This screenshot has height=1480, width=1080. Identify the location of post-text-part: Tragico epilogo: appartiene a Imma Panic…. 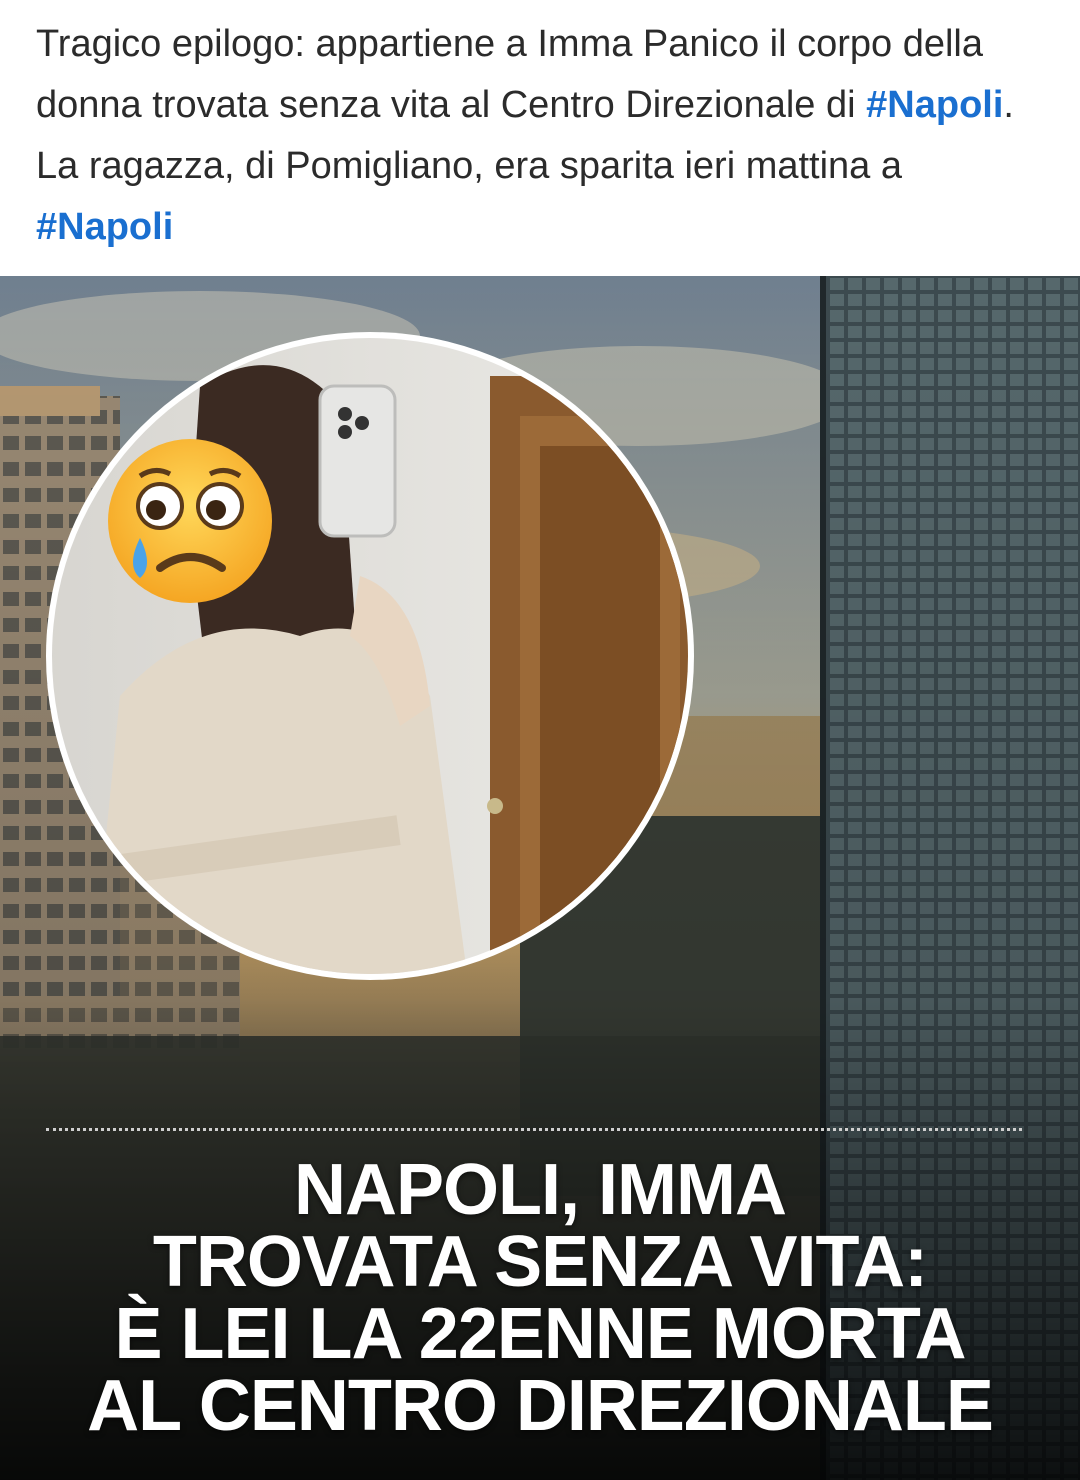
(510, 74).